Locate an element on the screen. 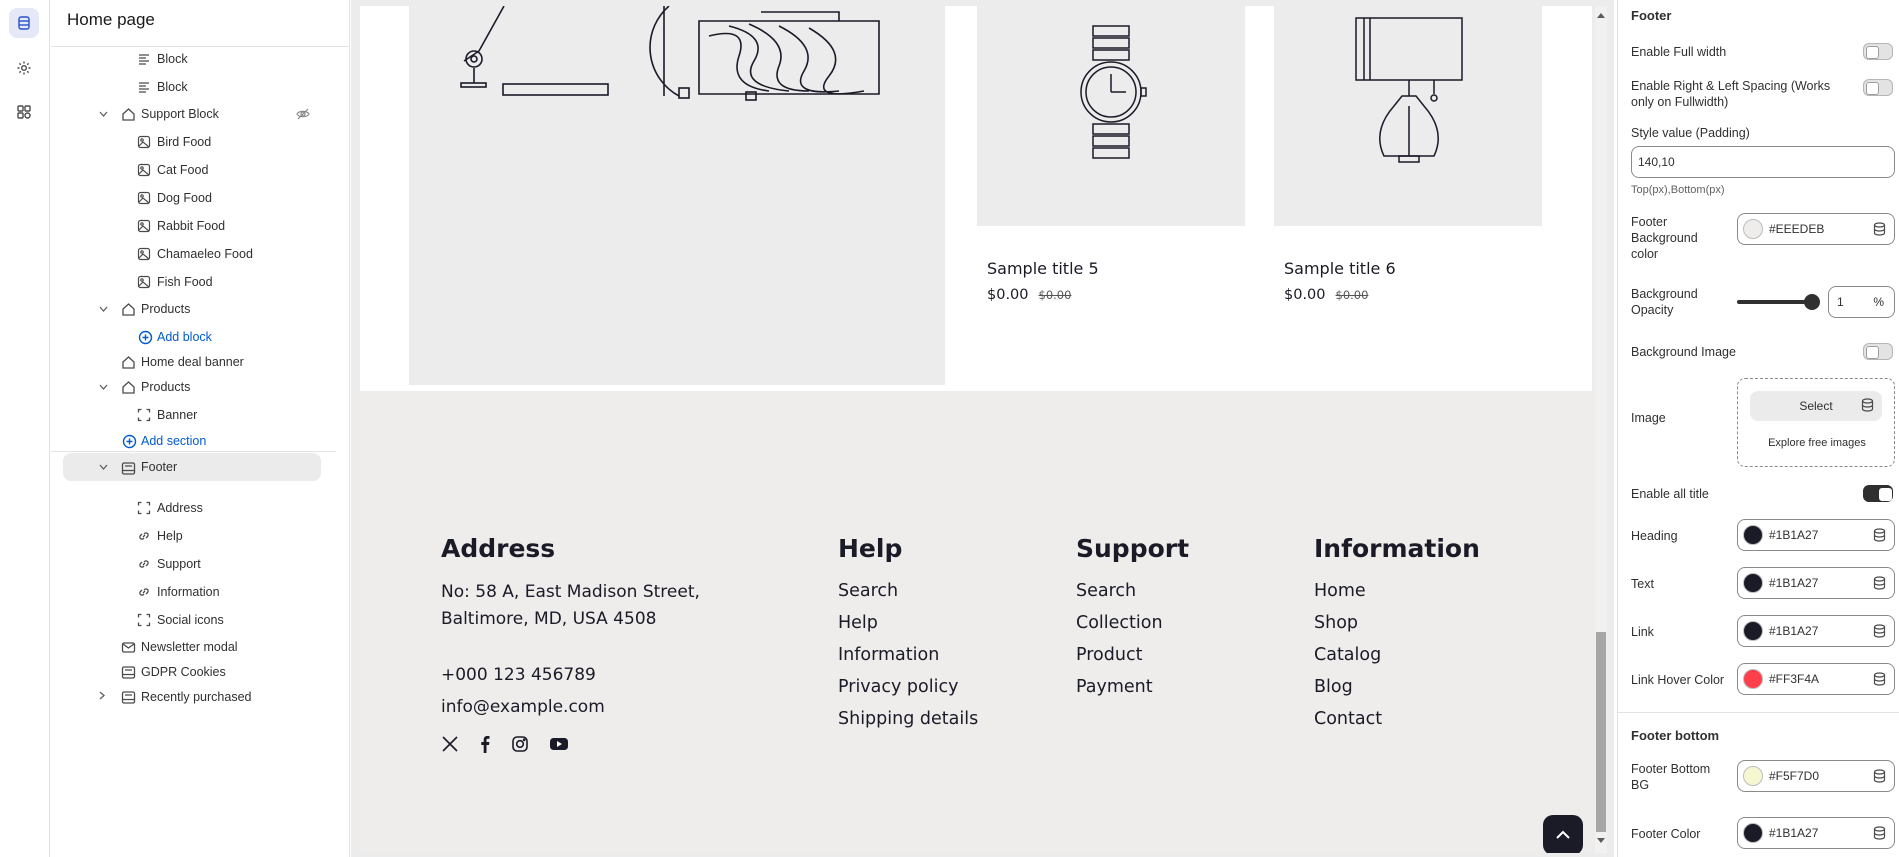 This screenshot has width=1899, height=857. full-width-toggle is located at coordinates (1878, 51).